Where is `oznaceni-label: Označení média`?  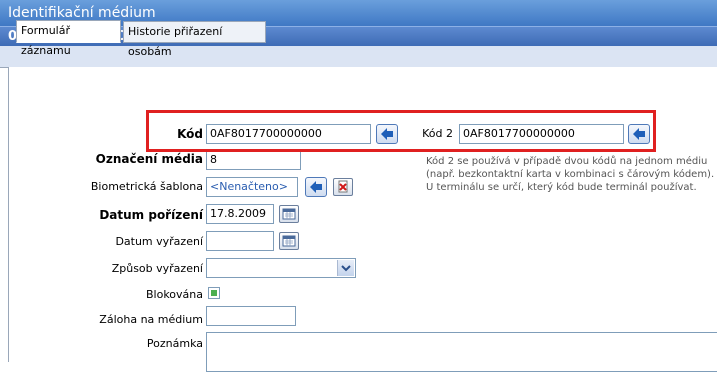
oznaceni-label: Označení média is located at coordinates (149, 159).